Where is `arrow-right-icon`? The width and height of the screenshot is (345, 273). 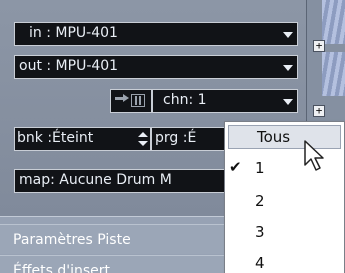 arrow-right-icon is located at coordinates (122, 98).